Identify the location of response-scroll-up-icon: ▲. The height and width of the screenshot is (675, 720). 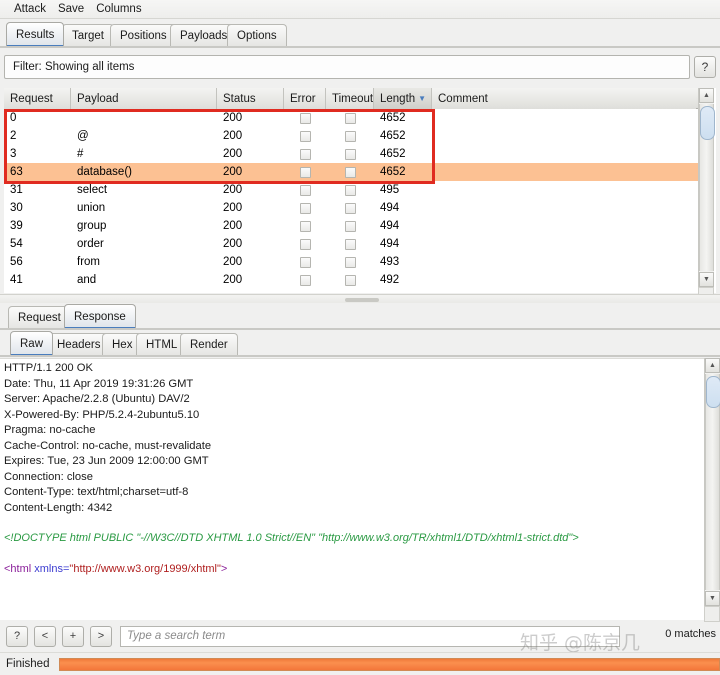
(712, 365).